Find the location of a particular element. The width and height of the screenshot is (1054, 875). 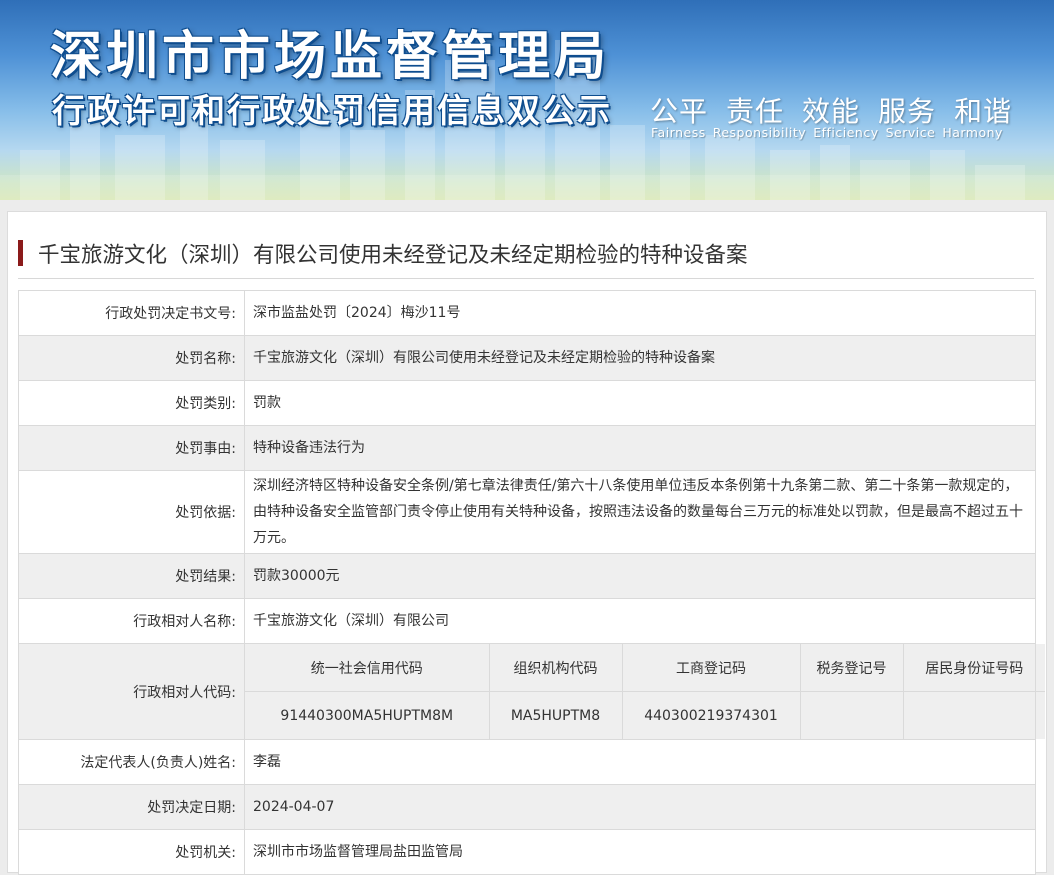

slogan-en-item: Efficiency is located at coordinates (846, 132).